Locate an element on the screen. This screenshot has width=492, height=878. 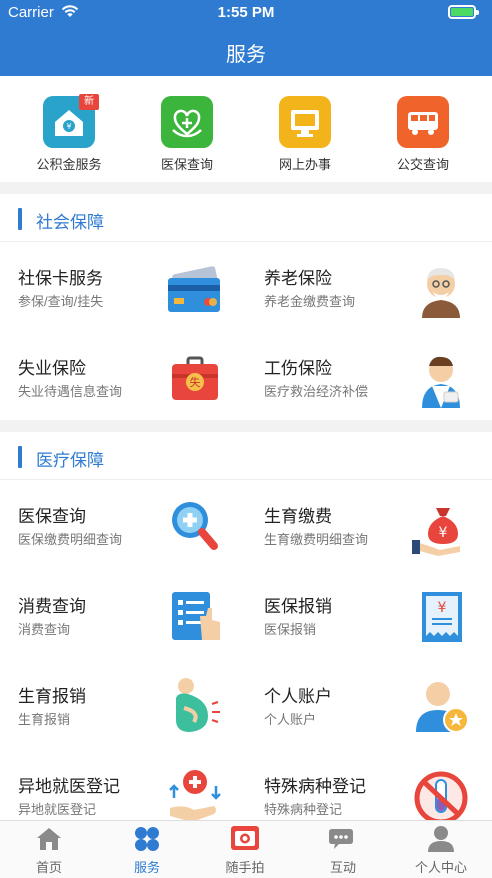
social-card-service: 社保卡服务 参保/查询/挂失 is located at coordinates (123, 287).